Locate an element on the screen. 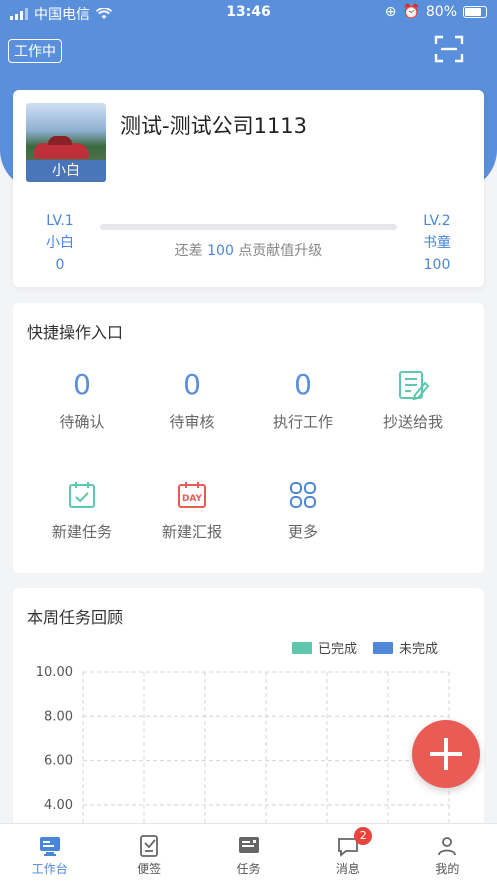  scan-button is located at coordinates (449, 49).